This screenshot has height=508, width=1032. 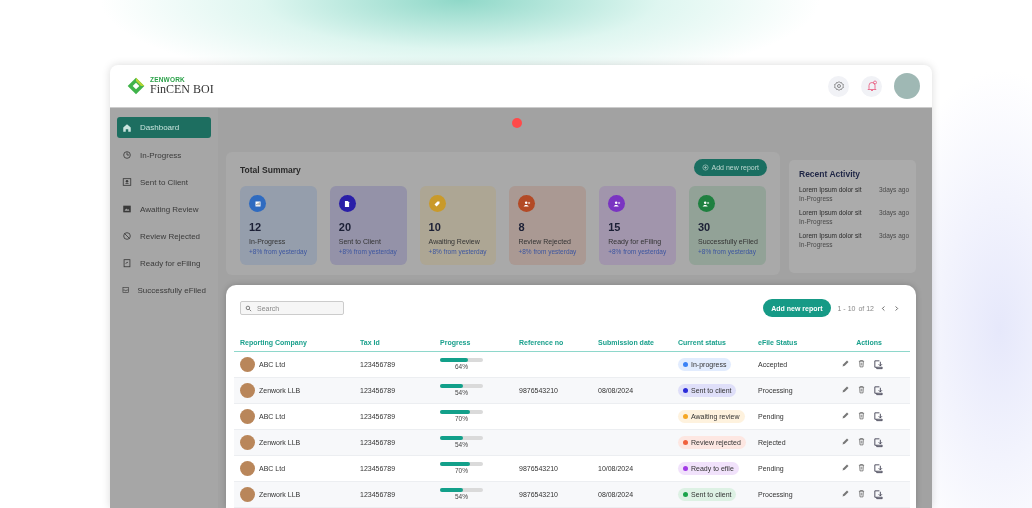 What do you see at coordinates (127, 182) in the screenshot?
I see `id-card-icon` at bounding box center [127, 182].